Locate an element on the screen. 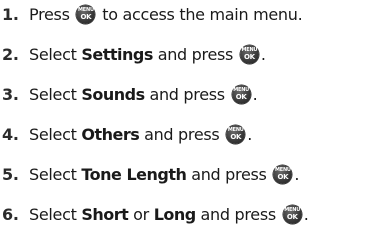 The image size is (374, 246). step-text: Select Others and press MENU OK . is located at coordinates (140, 135).